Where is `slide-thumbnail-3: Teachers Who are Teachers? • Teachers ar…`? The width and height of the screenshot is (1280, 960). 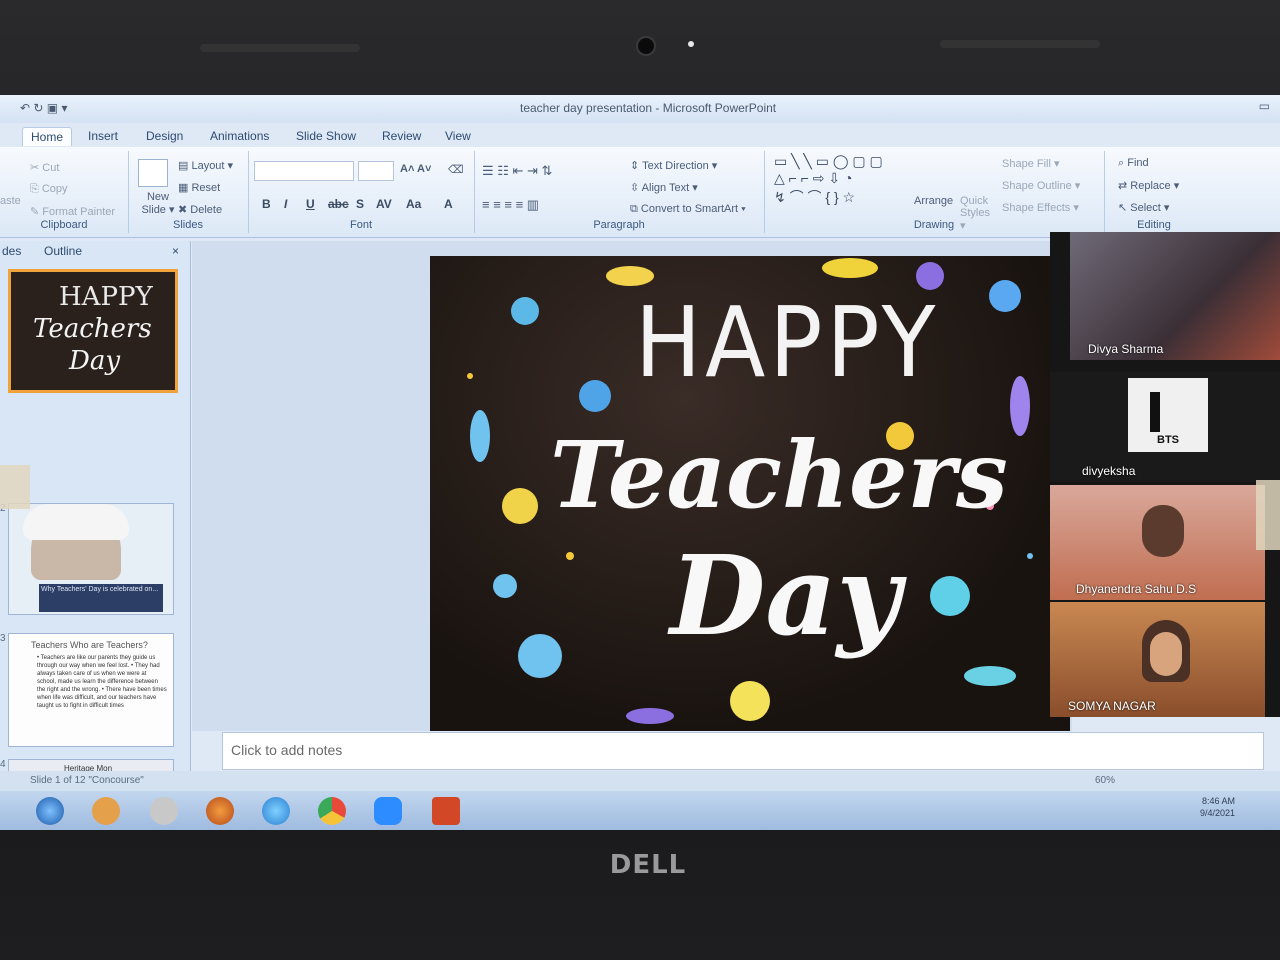 slide-thumbnail-3: Teachers Who are Teachers? • Teachers ar… is located at coordinates (91, 690).